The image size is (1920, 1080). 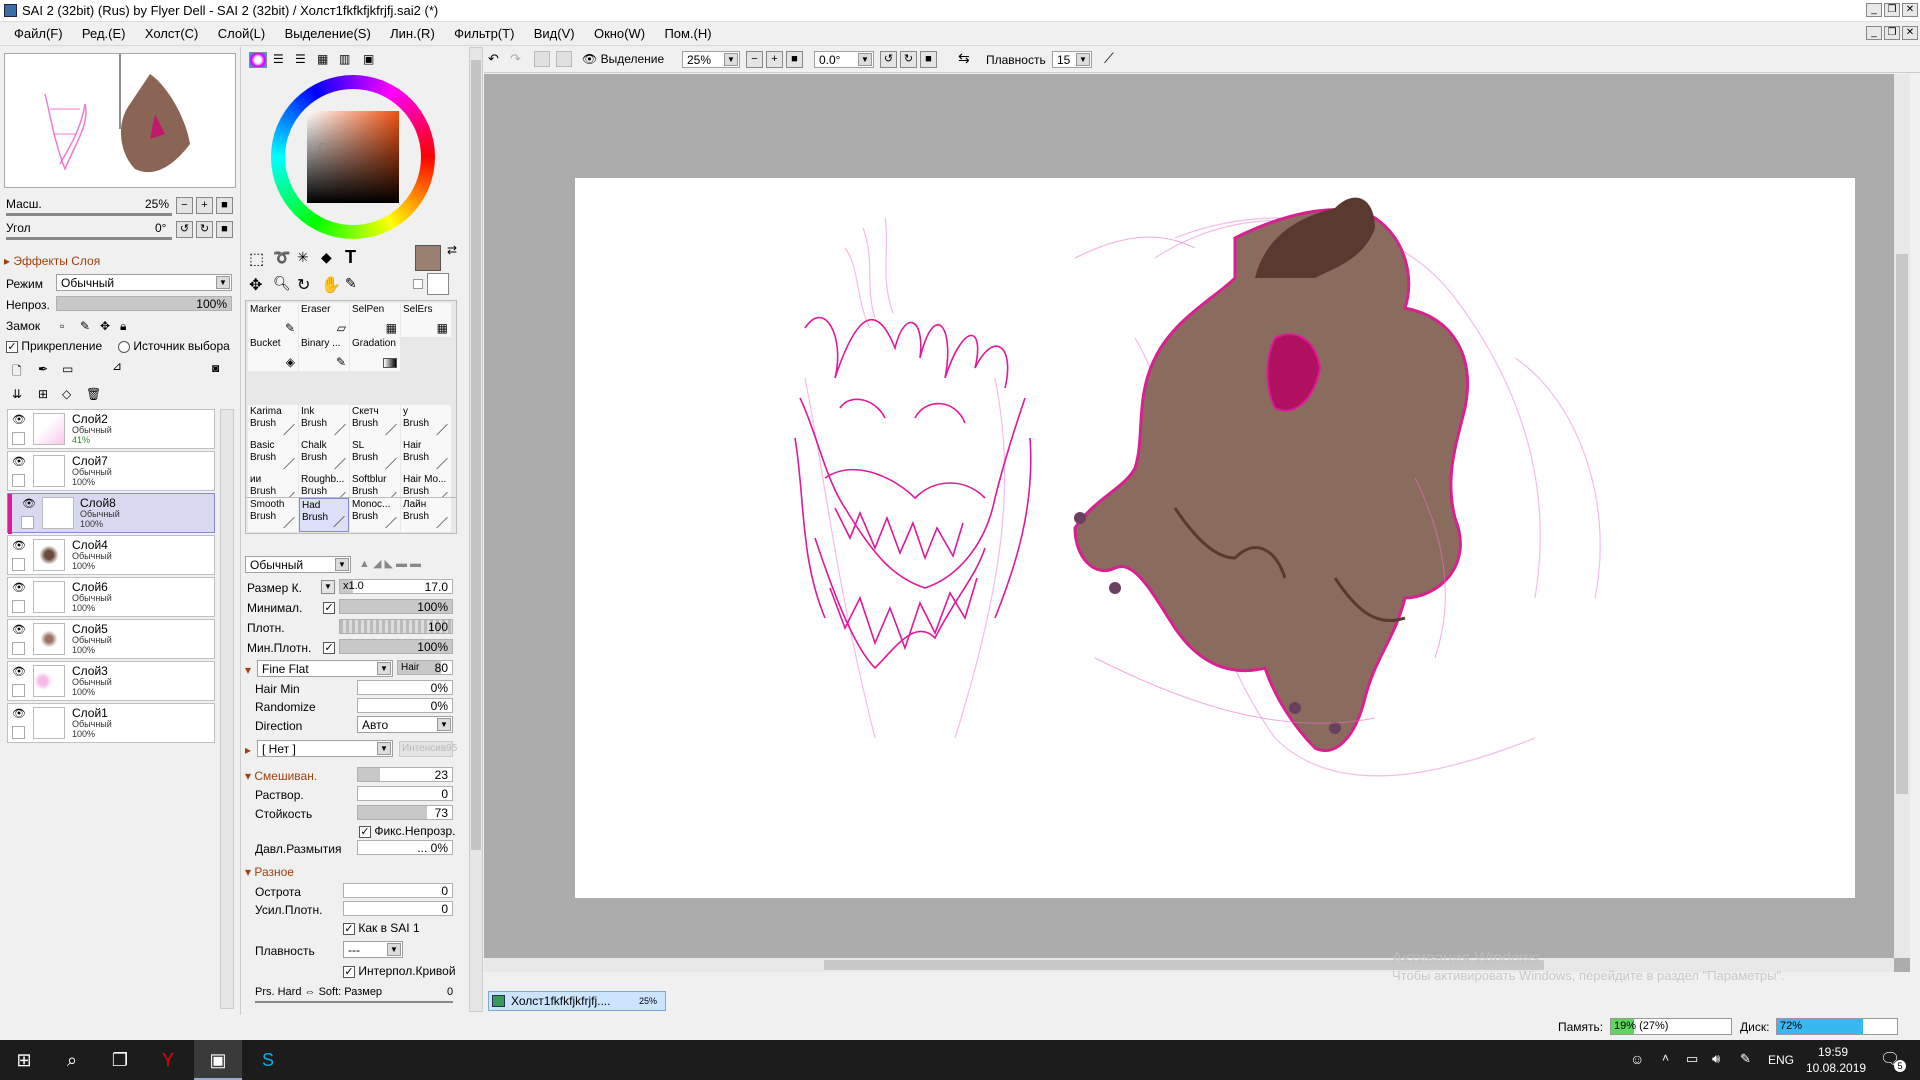 What do you see at coordinates (269, 872) in the screenshot?
I see `misc-section-toggle: ▾ Разное` at bounding box center [269, 872].